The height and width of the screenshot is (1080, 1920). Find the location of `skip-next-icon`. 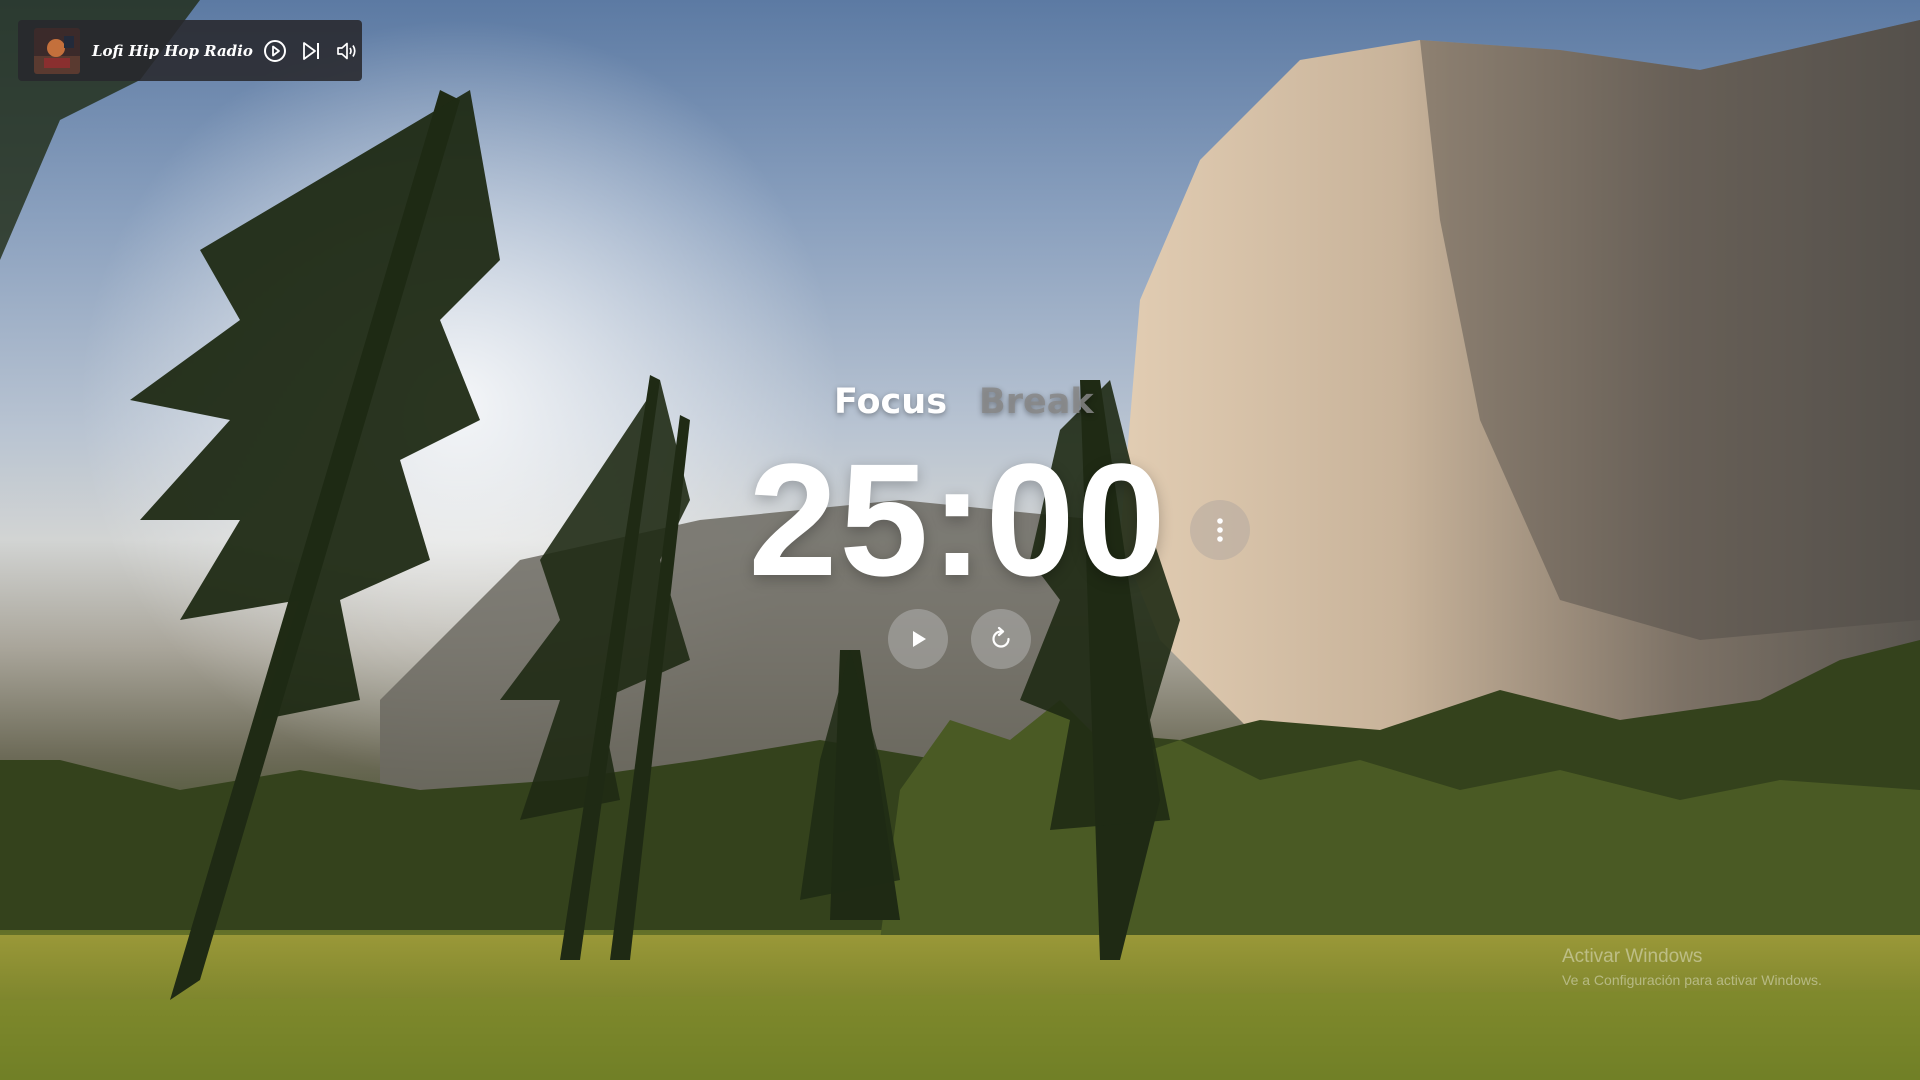

skip-next-icon is located at coordinates (310, 50).